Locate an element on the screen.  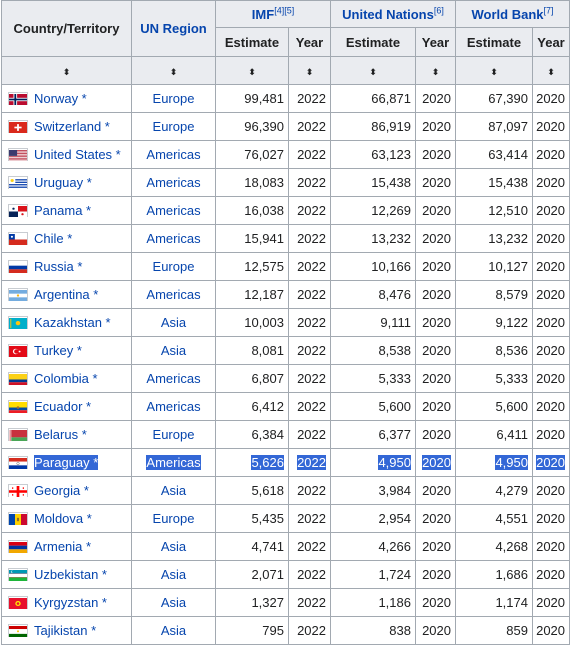
country-cell: Turkey * is located at coordinates (66, 350).